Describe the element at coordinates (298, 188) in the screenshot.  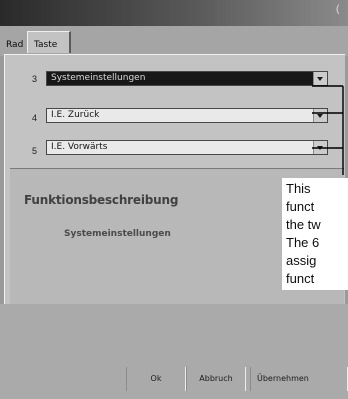
I see `callout-line: This` at that location.